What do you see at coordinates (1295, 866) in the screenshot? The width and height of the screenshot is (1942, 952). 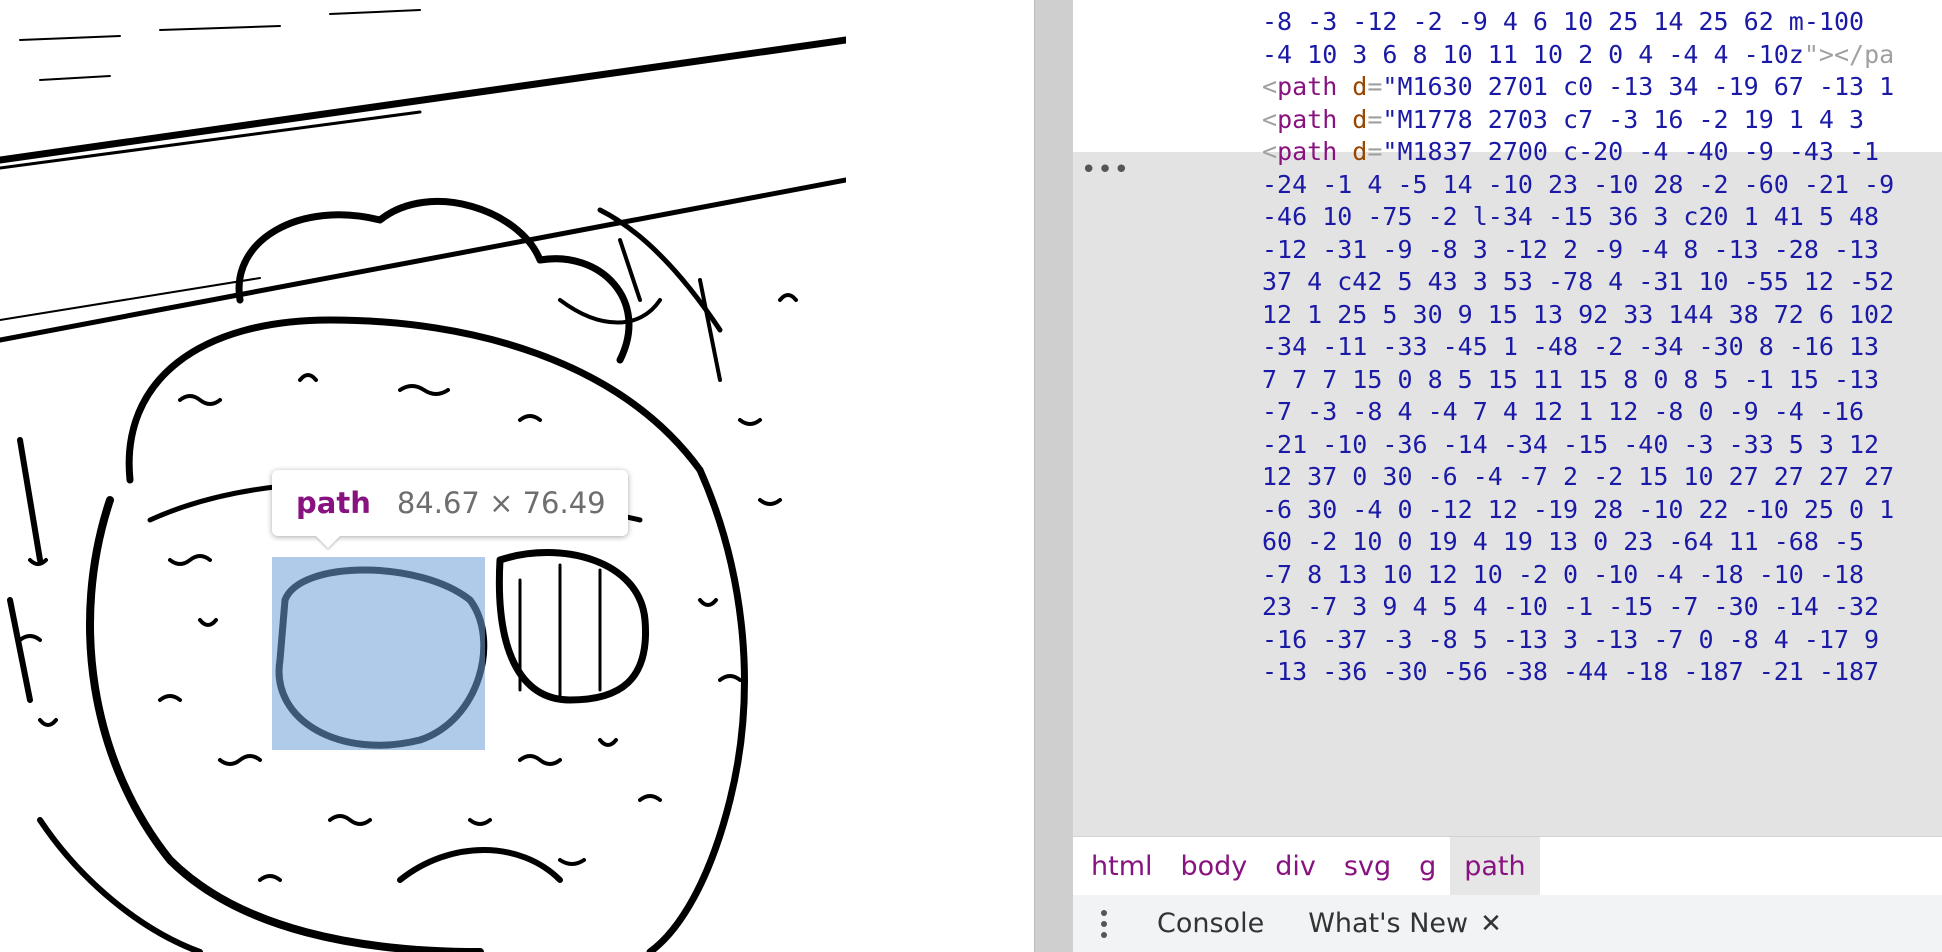 I see `breadcrumb-item: div` at bounding box center [1295, 866].